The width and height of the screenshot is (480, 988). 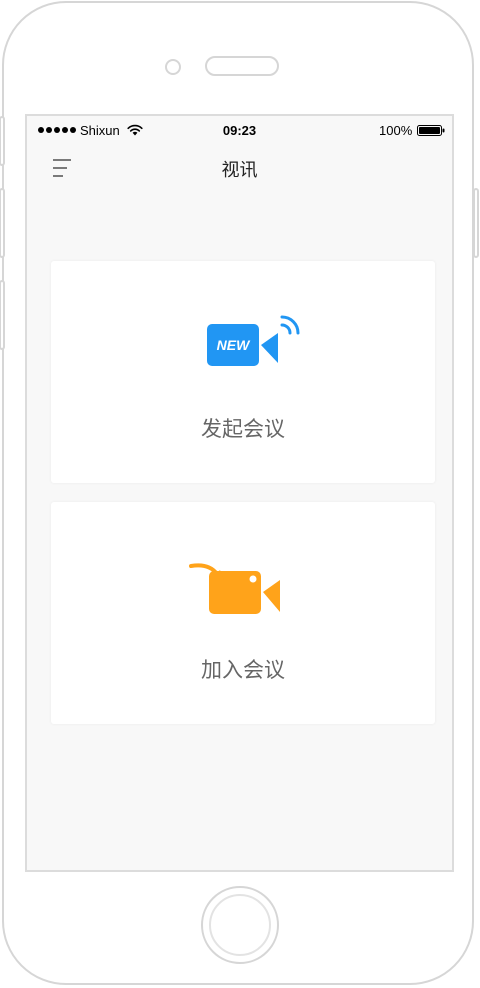 What do you see at coordinates (2, 223) in the screenshot?
I see `volume-up-button` at bounding box center [2, 223].